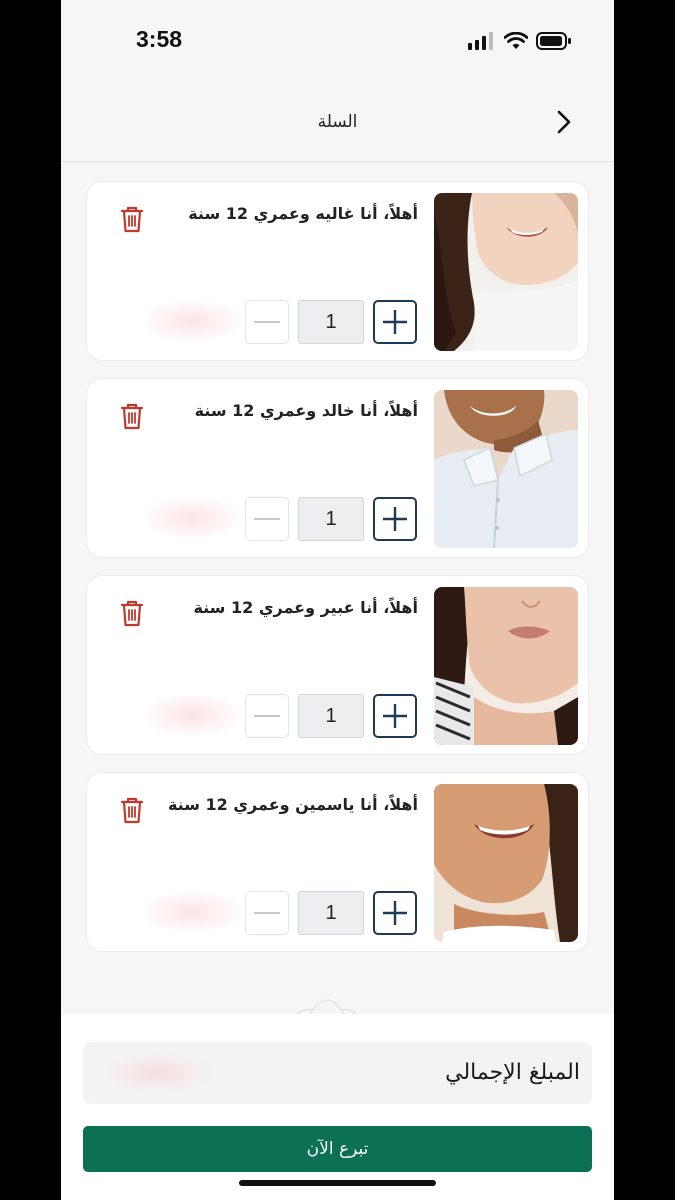  Describe the element at coordinates (337, 862) in the screenshot. I see `cart-item-card: أهلاً، أنا ياسمين وعمري 12 سنة 1` at that location.